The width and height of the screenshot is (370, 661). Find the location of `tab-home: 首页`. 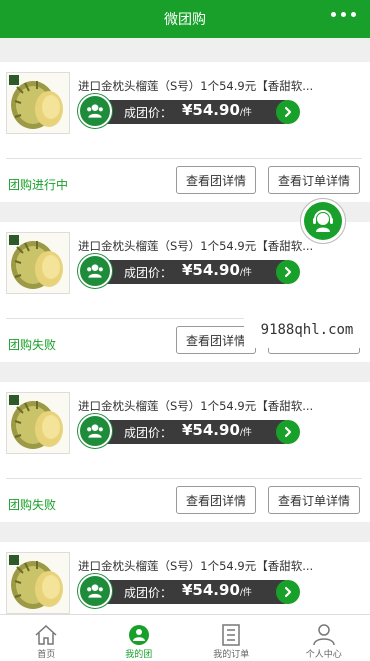

tab-home: 首页 is located at coordinates (46, 638).